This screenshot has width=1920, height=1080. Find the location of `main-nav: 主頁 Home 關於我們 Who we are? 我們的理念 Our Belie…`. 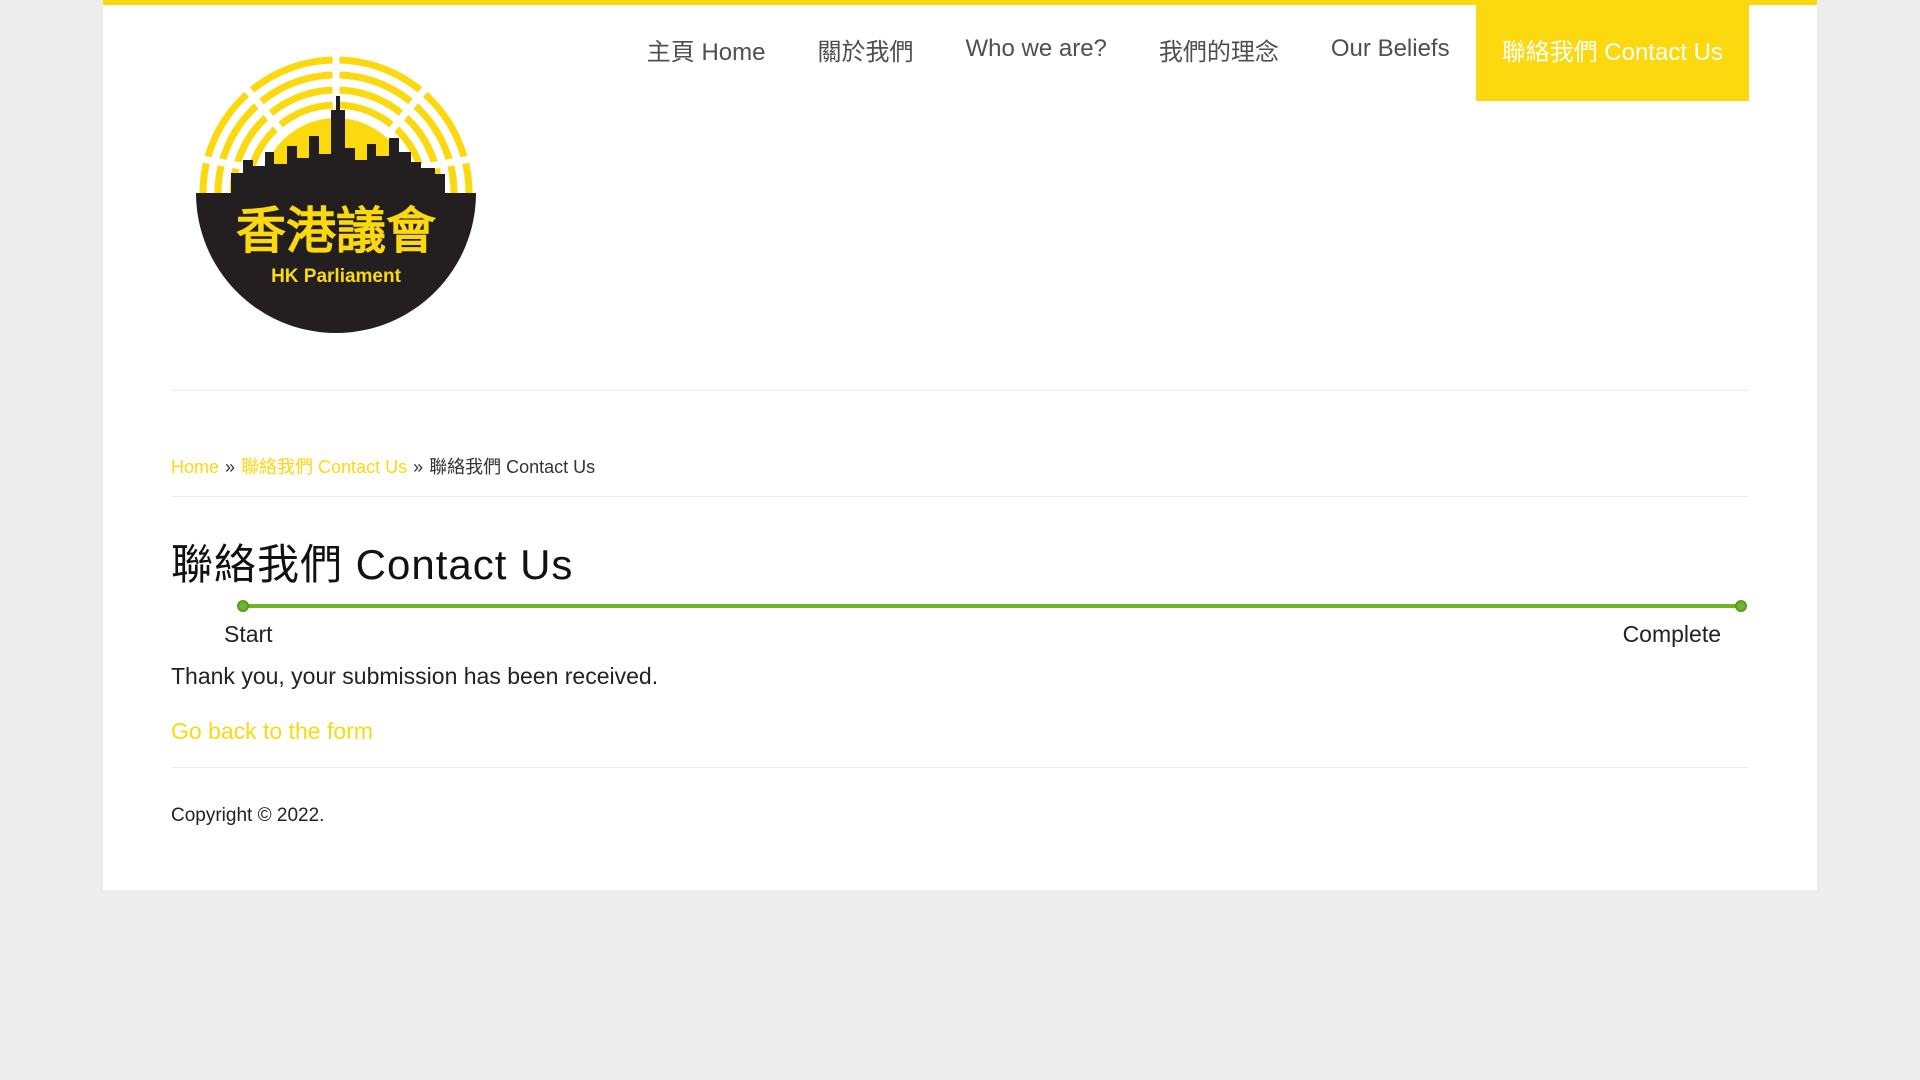

main-nav: 主頁 Home 關於我們 Who we are? 我們的理念 Our Belie… is located at coordinates (1185, 53).